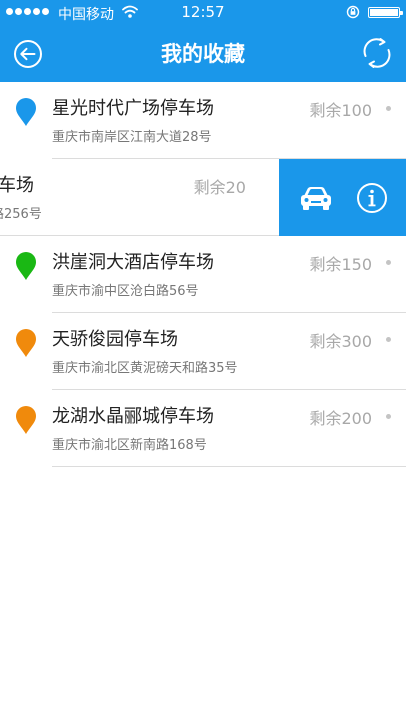 The image size is (406, 720). I want to click on swipe-actions, so click(342, 197).